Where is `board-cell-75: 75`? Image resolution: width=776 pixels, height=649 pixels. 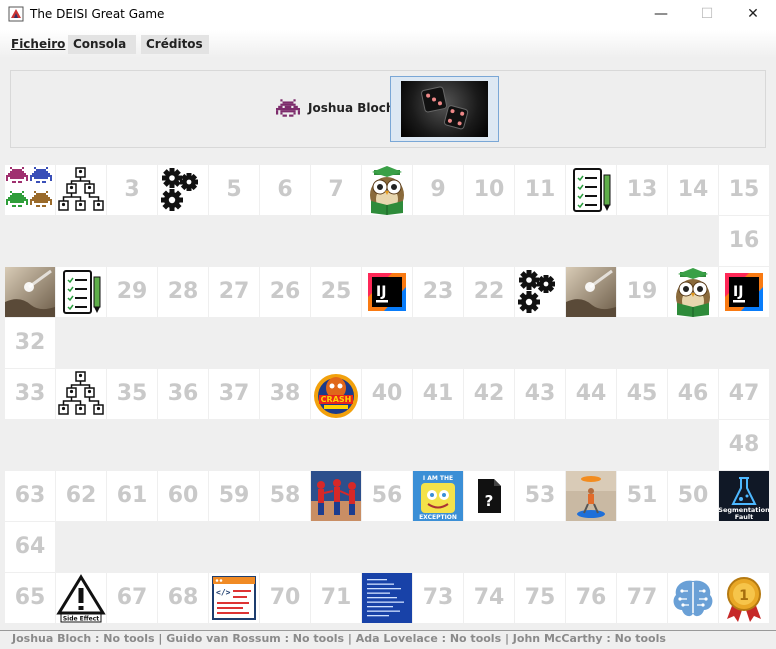
board-cell-75: 75 is located at coordinates (540, 598).